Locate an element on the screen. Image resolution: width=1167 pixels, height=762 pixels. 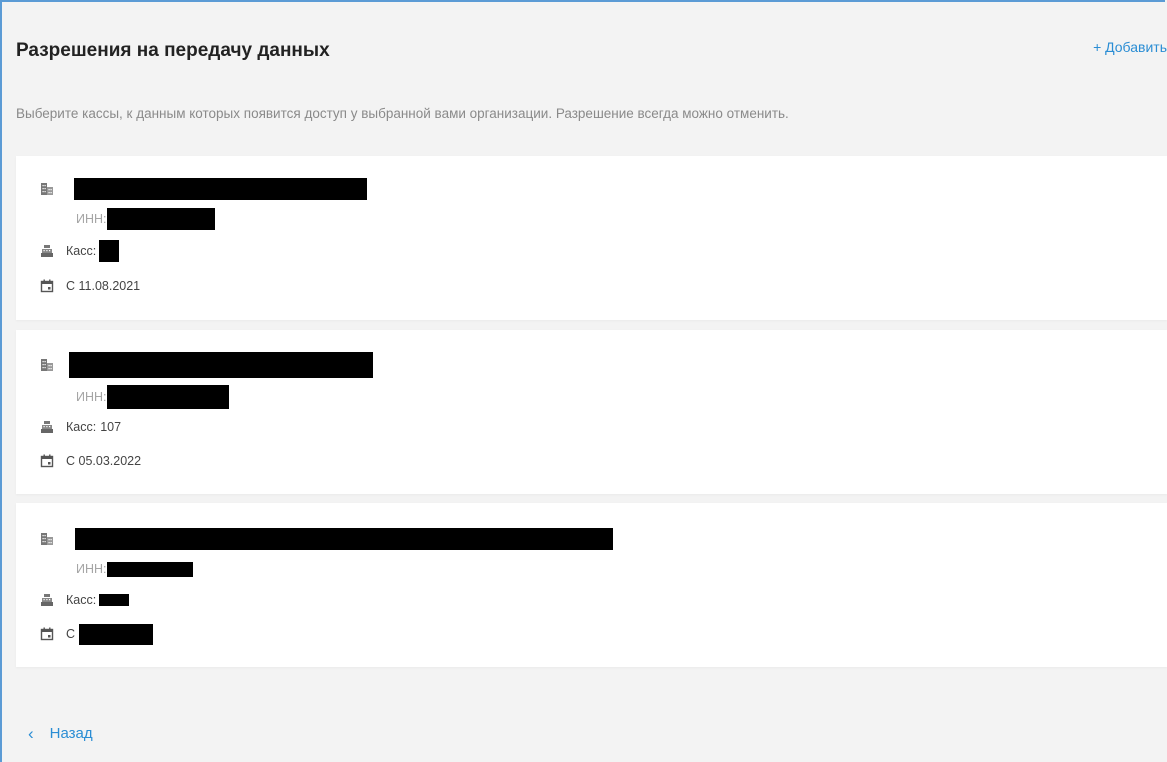
kass-count: 107 is located at coordinates (111, 427).